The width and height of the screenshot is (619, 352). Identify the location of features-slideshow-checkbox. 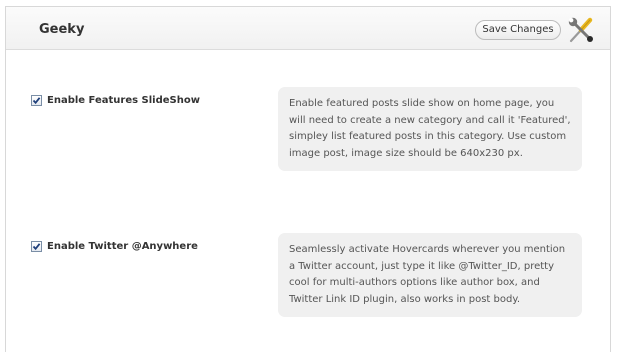
(36, 100).